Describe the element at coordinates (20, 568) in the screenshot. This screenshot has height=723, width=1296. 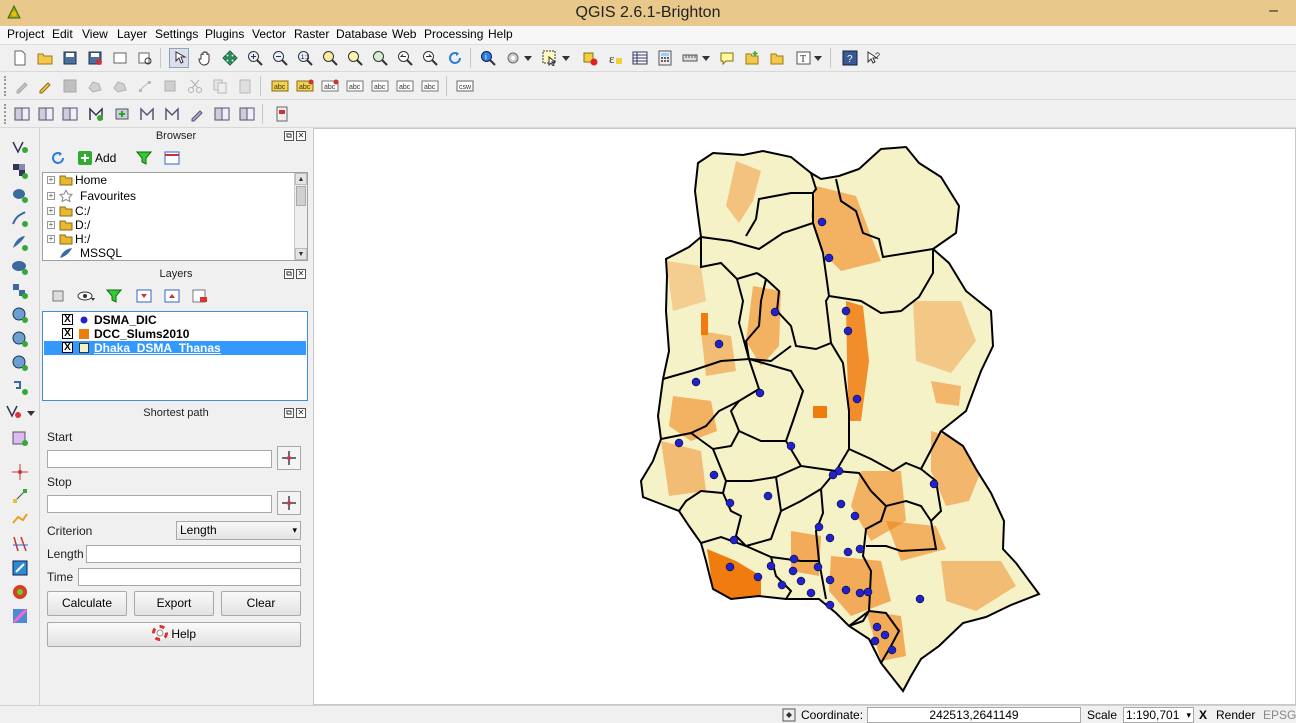
I see `spatial-query-icon` at that location.